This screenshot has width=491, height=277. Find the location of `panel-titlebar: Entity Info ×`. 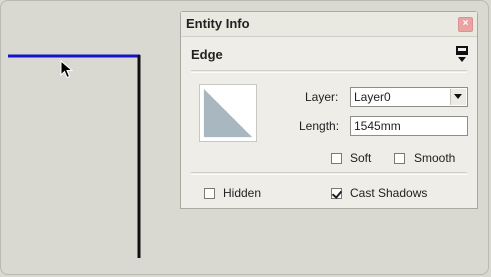

panel-titlebar: Entity Info × is located at coordinates (329, 24).